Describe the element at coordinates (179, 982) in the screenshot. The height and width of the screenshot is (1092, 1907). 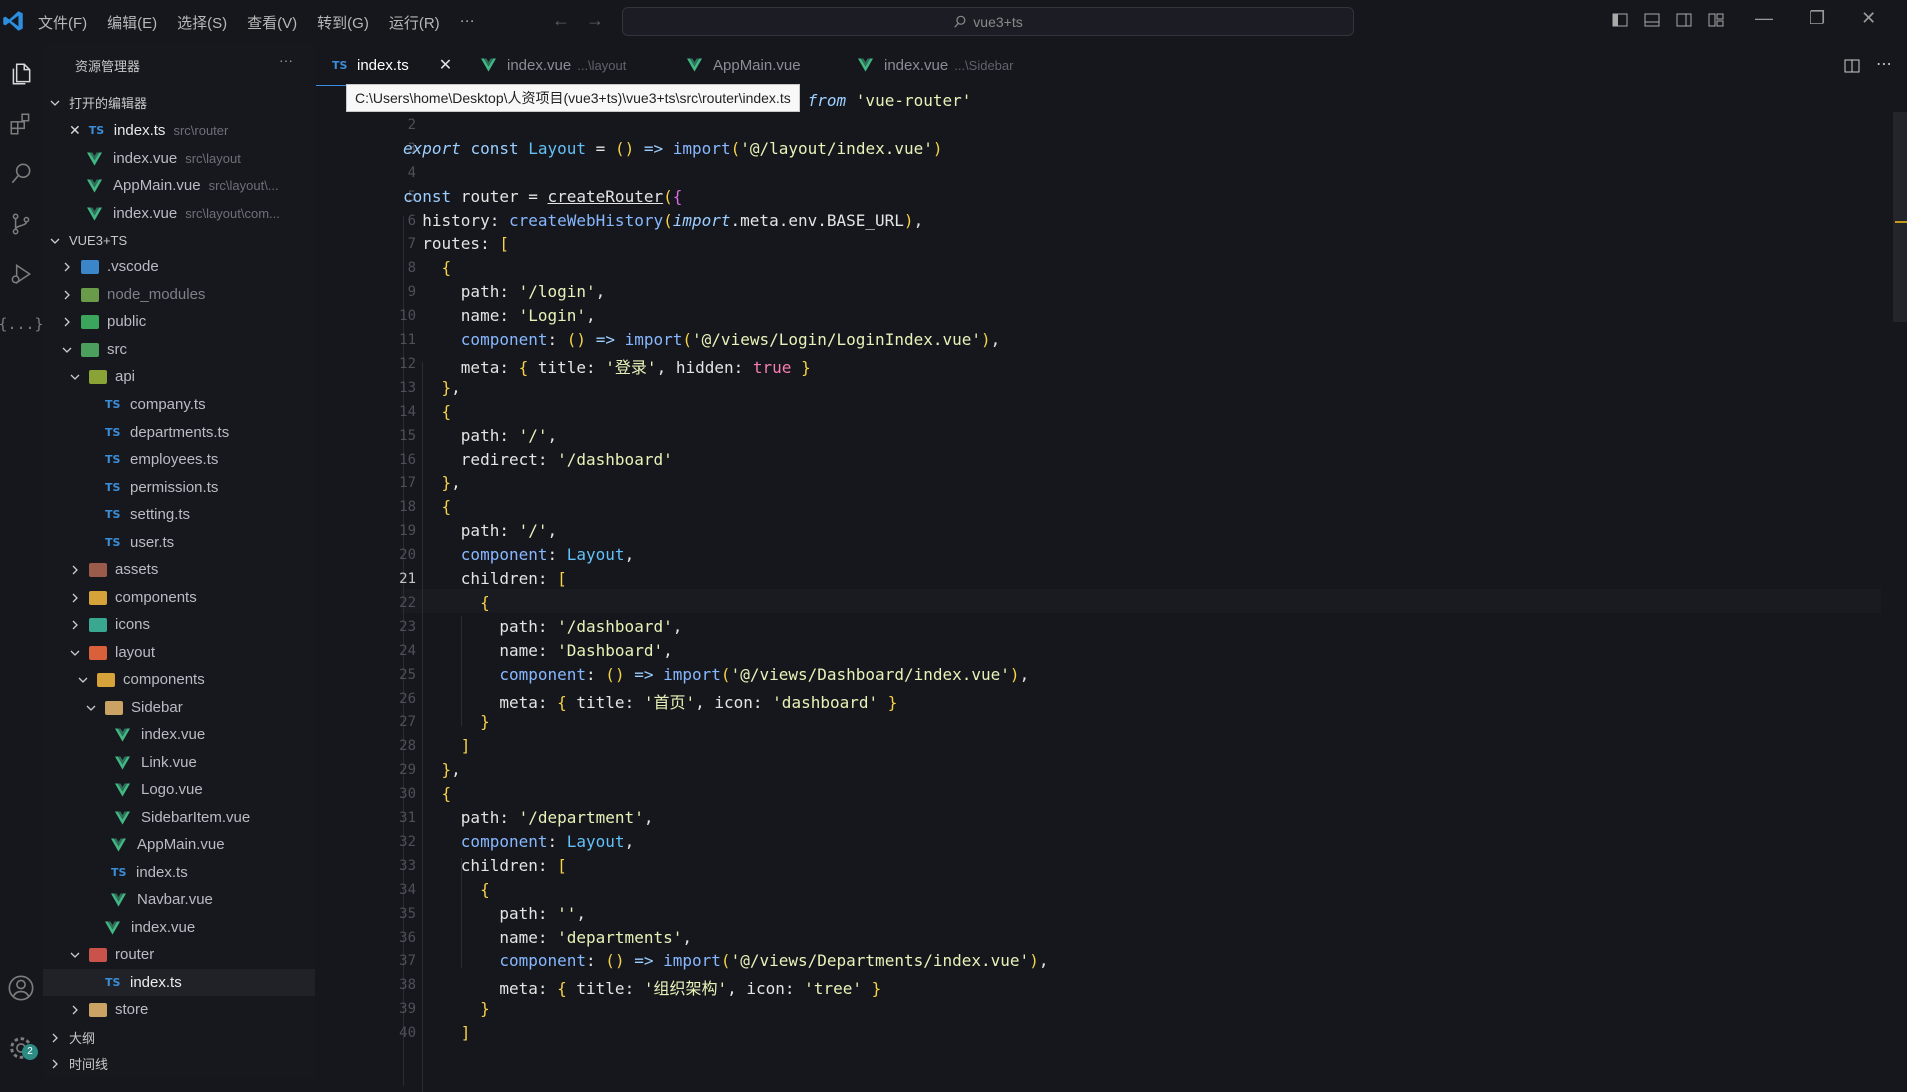
I see `tree-file-selected: TS index.ts` at that location.